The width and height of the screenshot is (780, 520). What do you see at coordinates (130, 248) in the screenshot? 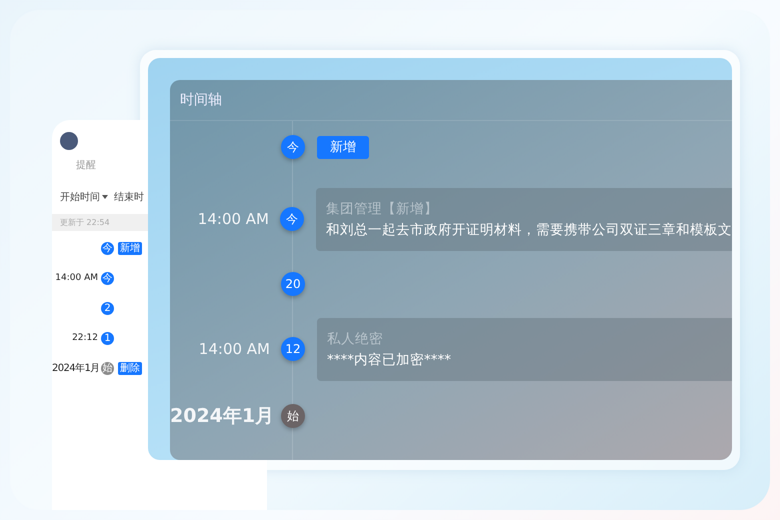
I see `action-button: 新增` at bounding box center [130, 248].